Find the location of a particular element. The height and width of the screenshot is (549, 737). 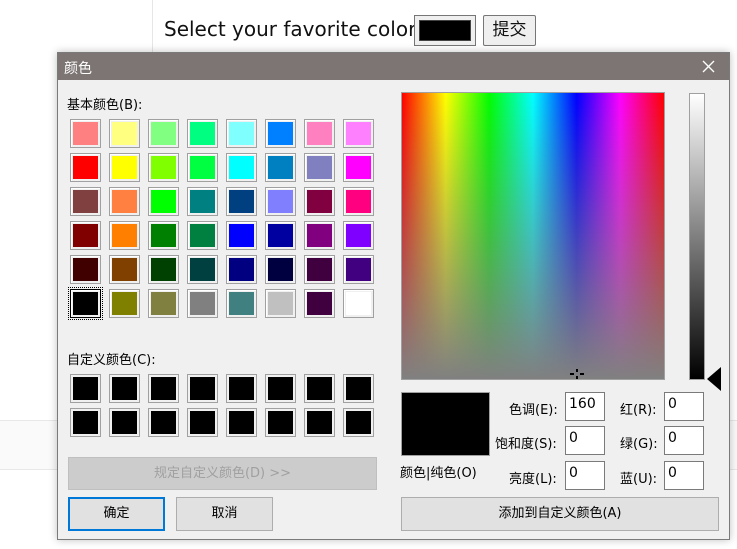

ok-button: 确定 is located at coordinates (116, 514).